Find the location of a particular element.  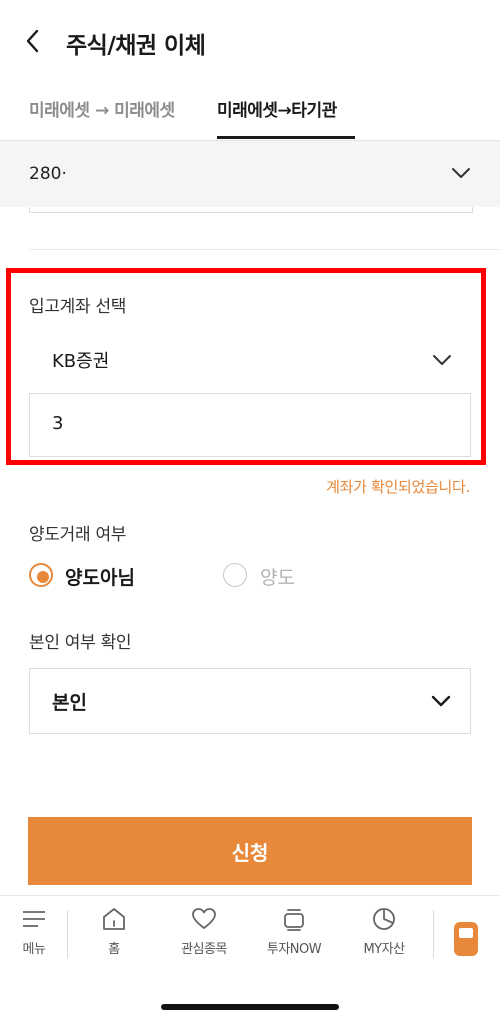

nav-label-menu: 메뉴 is located at coordinates (34, 949).